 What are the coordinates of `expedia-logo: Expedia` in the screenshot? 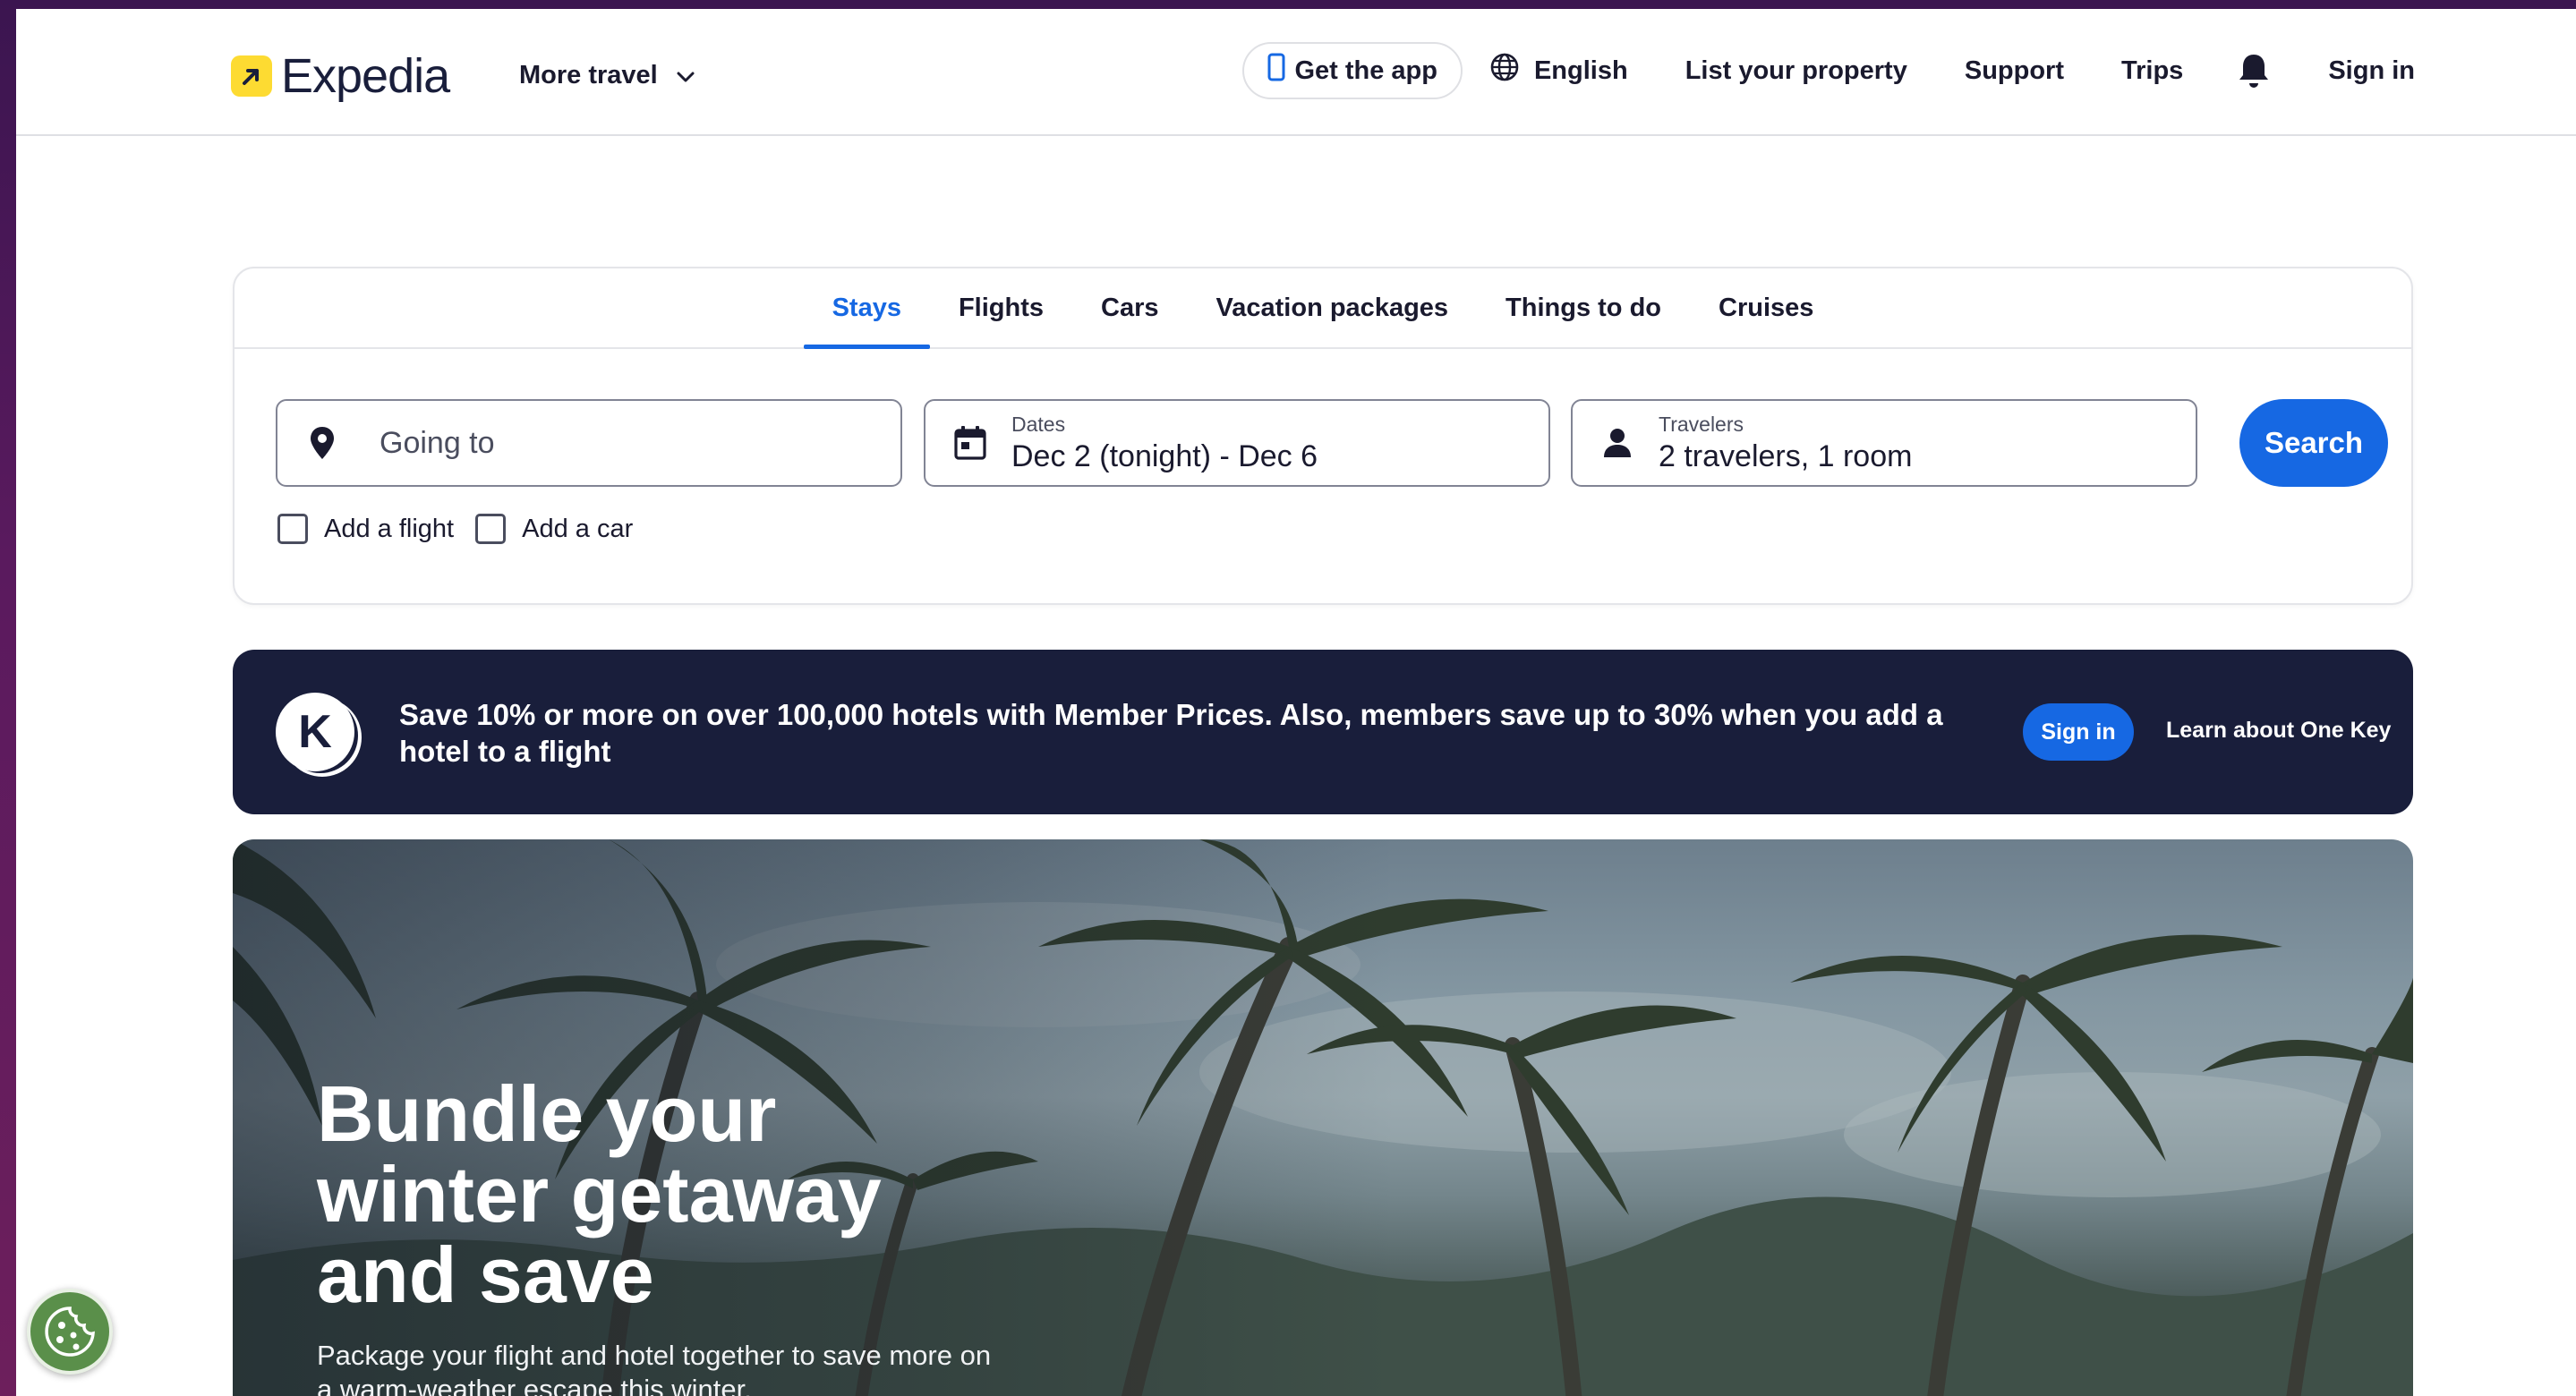 It's located at (340, 76).